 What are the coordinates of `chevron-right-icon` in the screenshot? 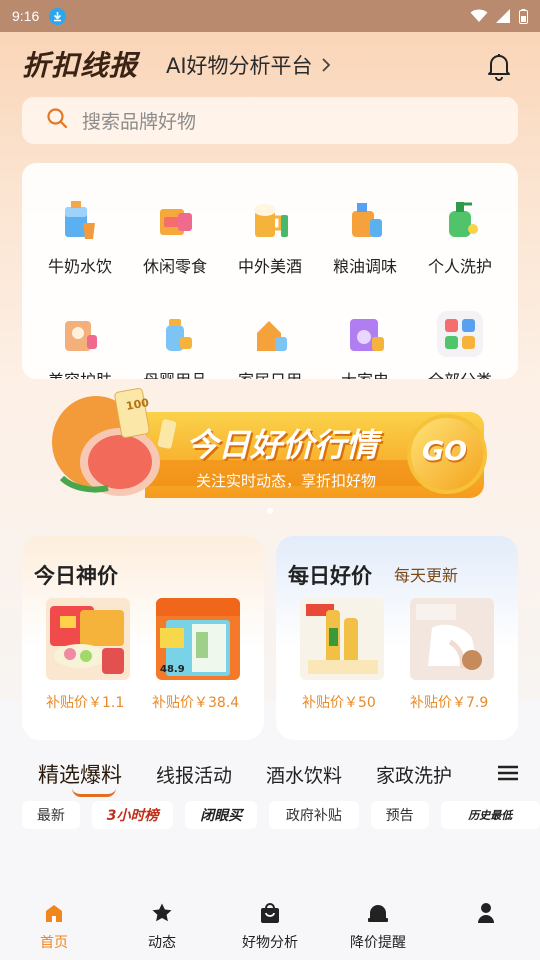 It's located at (326, 65).